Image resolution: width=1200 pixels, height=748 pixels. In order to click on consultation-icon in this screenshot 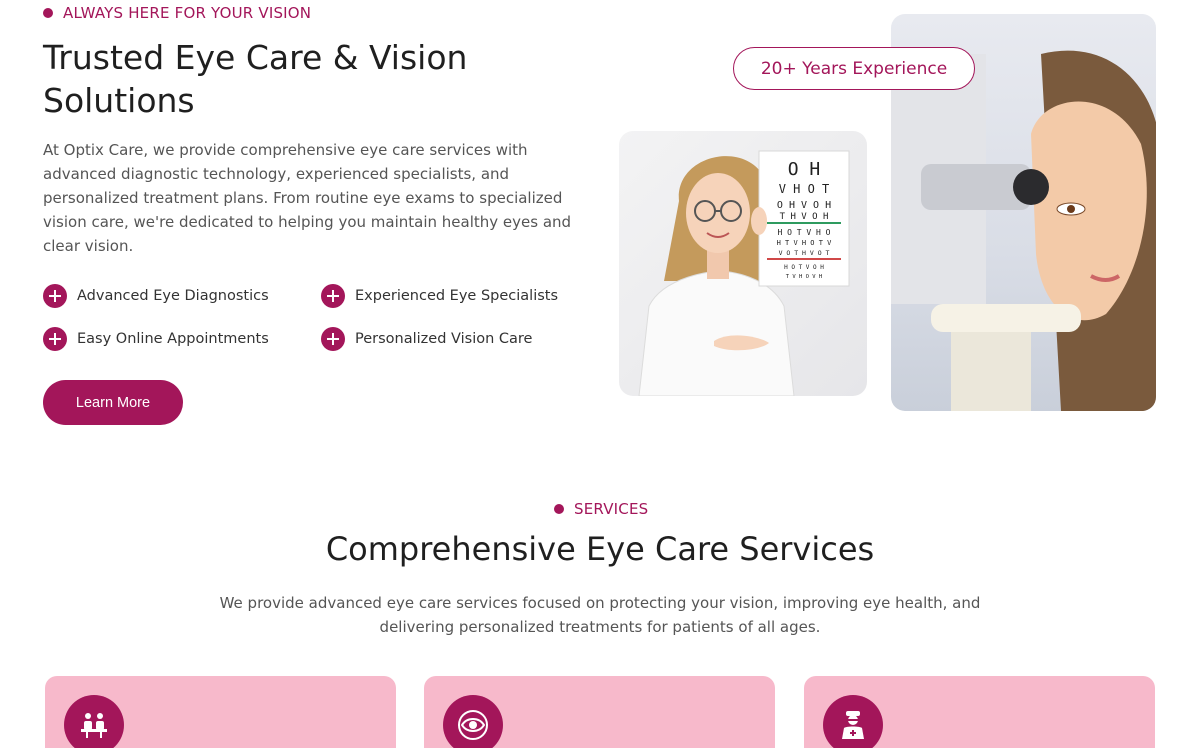, I will do `click(94, 721)`.